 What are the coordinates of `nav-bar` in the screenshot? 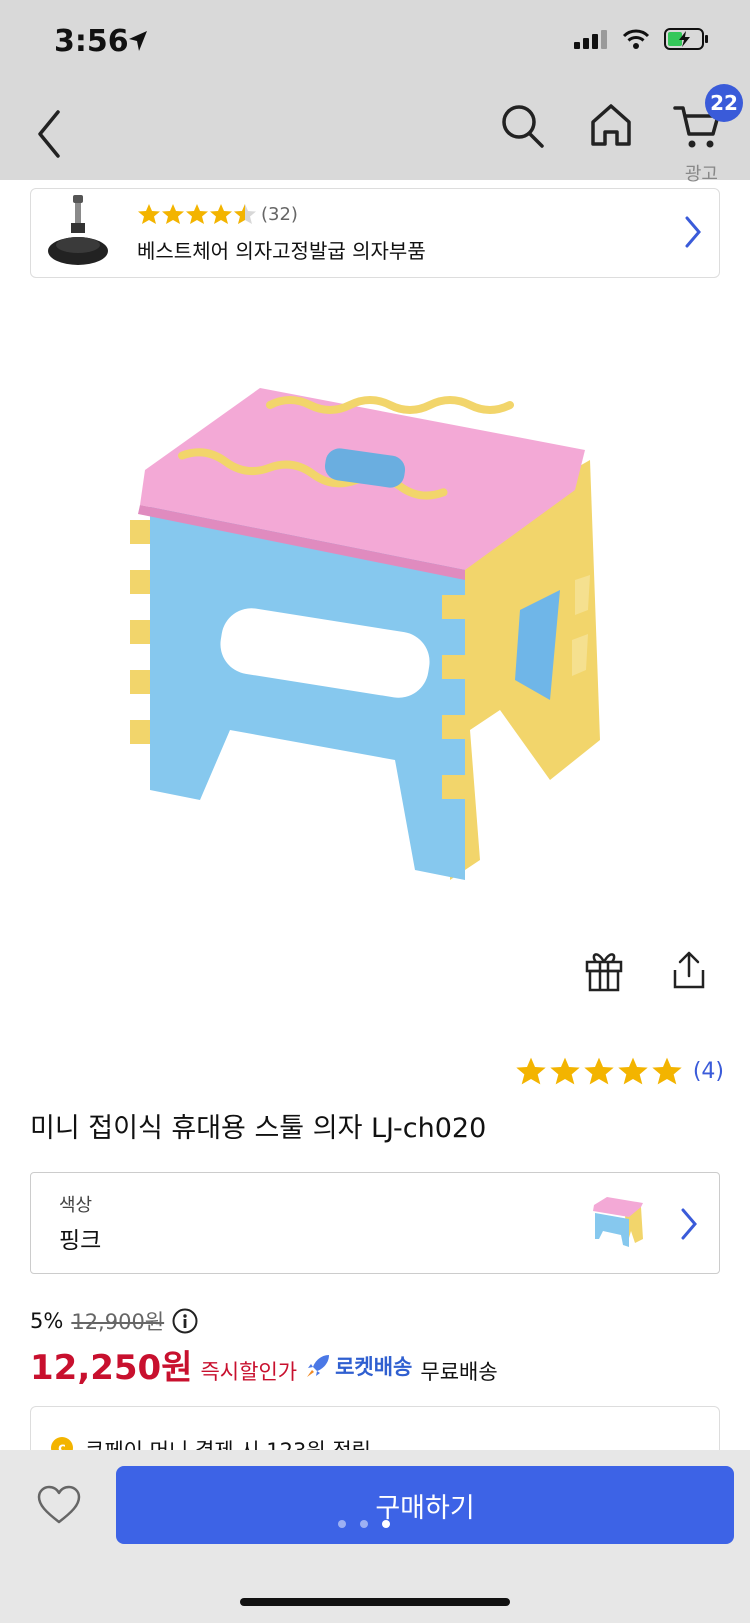 It's located at (375, 135).